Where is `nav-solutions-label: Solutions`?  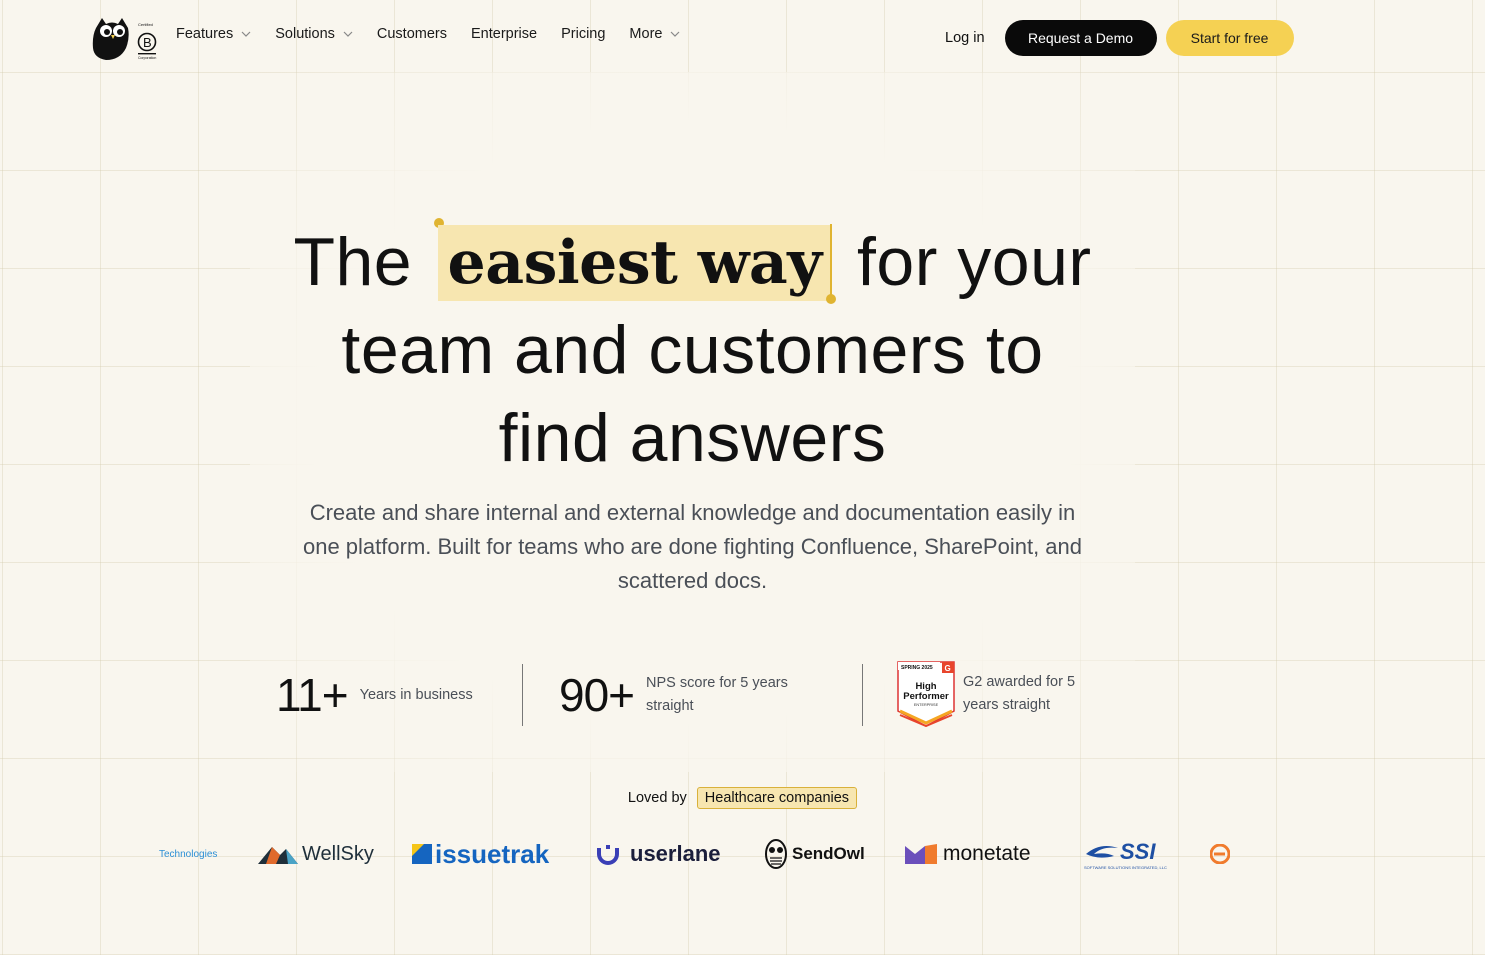 nav-solutions-label: Solutions is located at coordinates (305, 34).